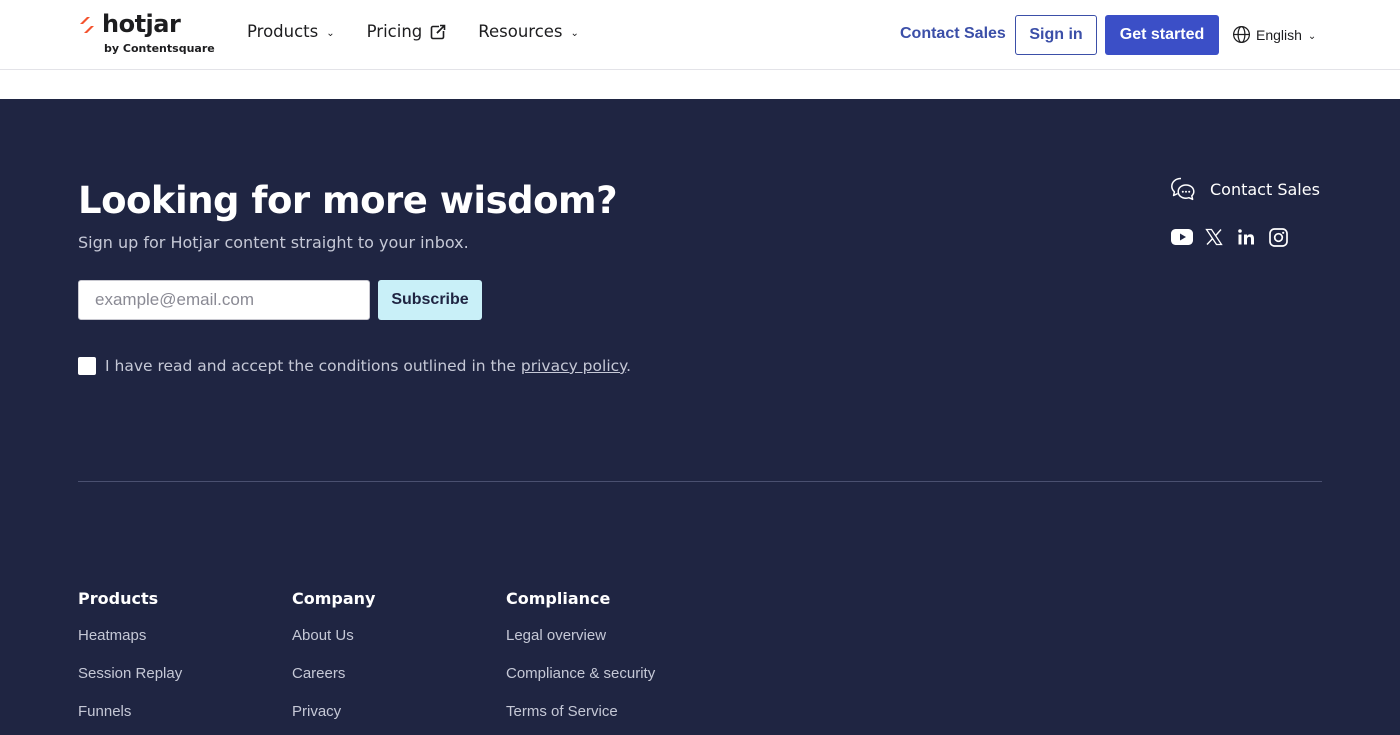 The image size is (1400, 735). Describe the element at coordinates (580, 635) in the screenshot. I see `footer-link-legal-overview: Legal overview` at that location.